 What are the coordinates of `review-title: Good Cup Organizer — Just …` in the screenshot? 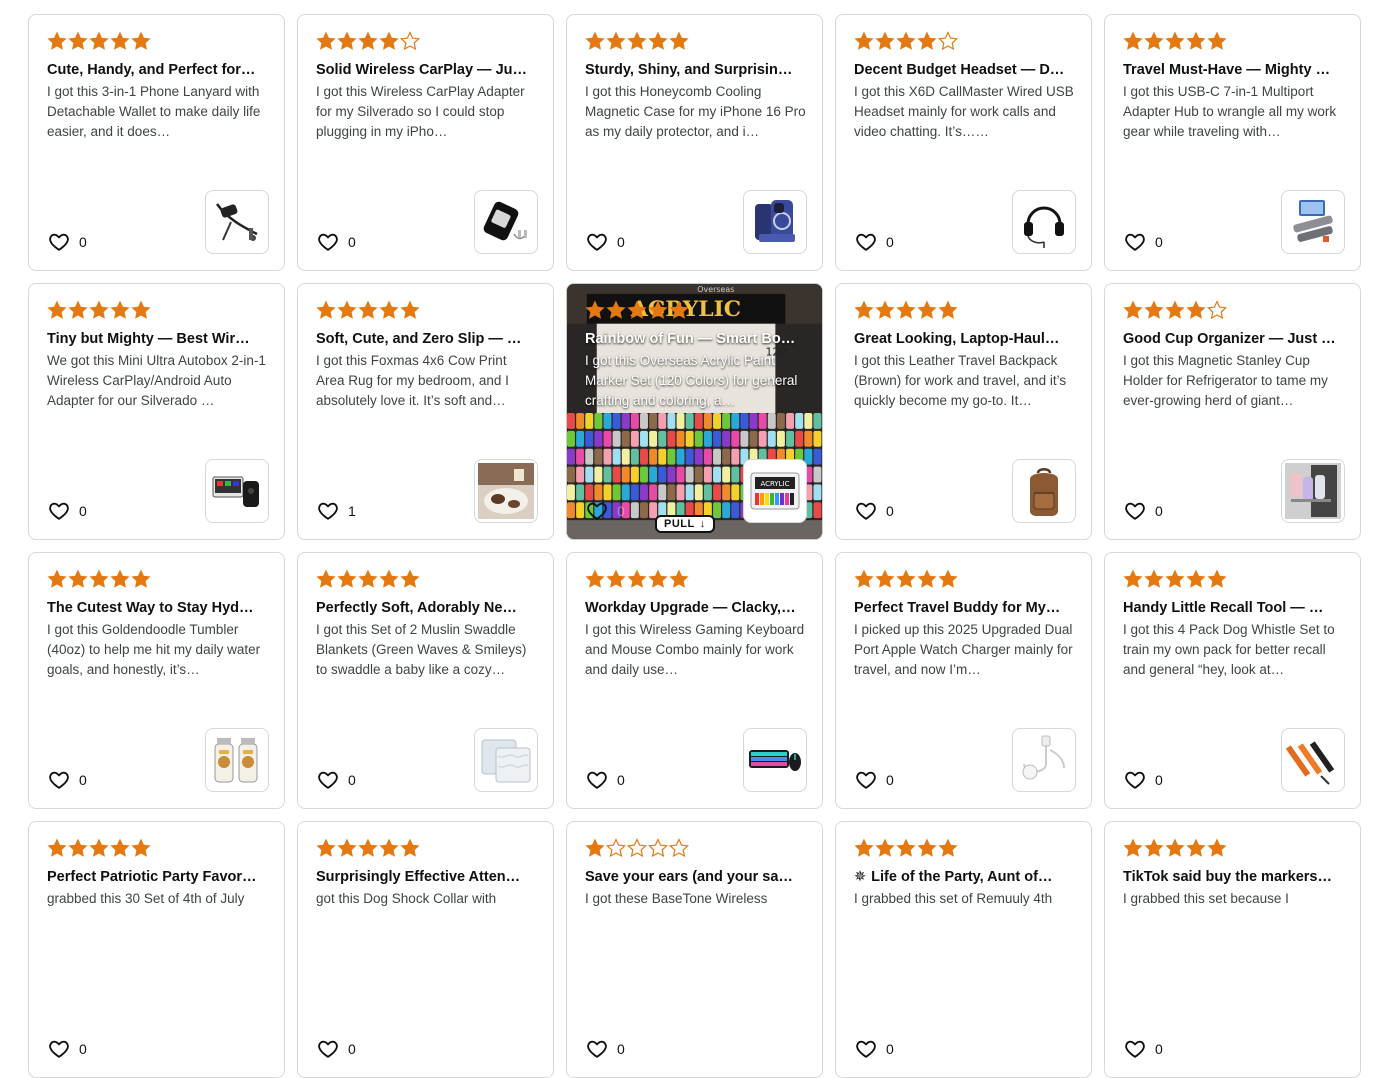 It's located at (1233, 339).